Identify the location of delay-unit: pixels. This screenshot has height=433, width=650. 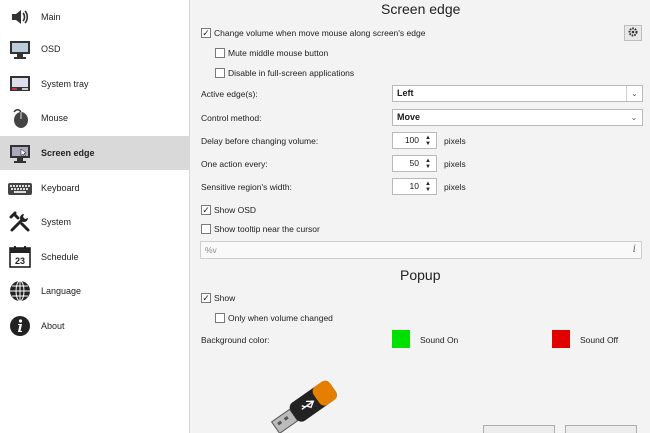
(455, 141).